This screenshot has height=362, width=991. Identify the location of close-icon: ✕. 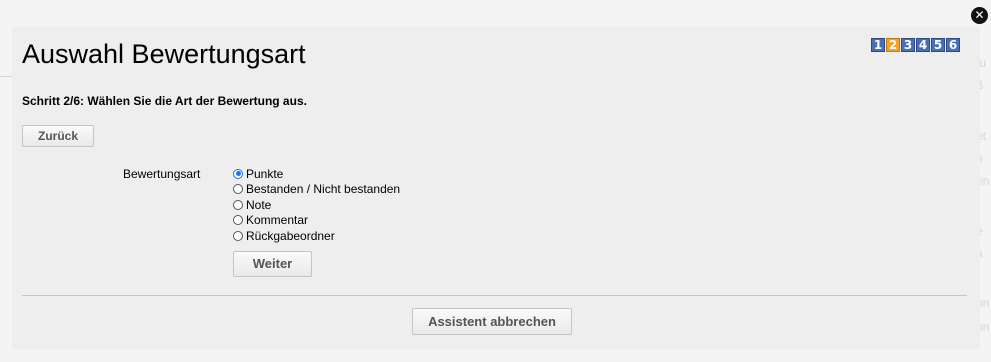
(979, 15).